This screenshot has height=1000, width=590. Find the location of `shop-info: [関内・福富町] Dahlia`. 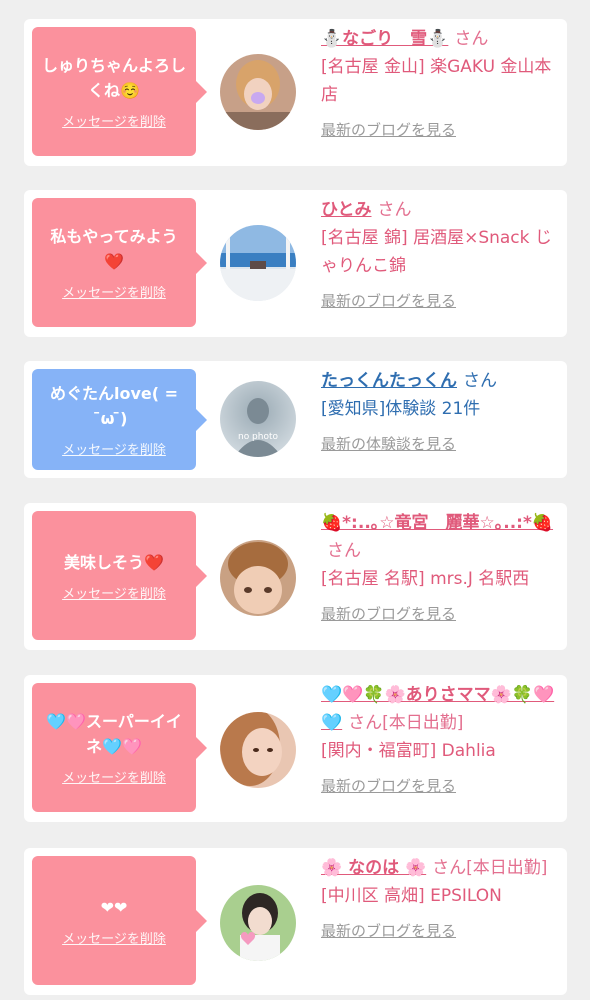

shop-info: [関内・福富町] Dahlia is located at coordinates (408, 751).